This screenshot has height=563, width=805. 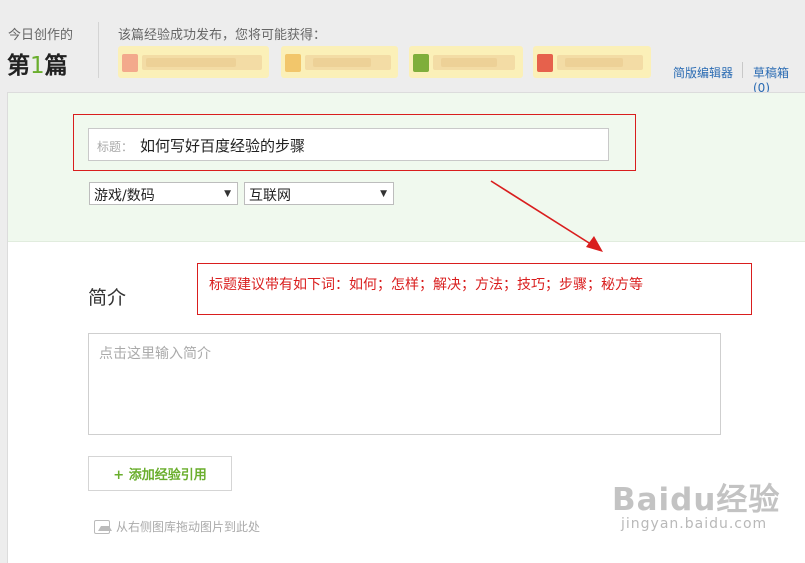 What do you see at coordinates (696, 500) in the screenshot?
I see `watermark-logo: Baidu经验` at bounding box center [696, 500].